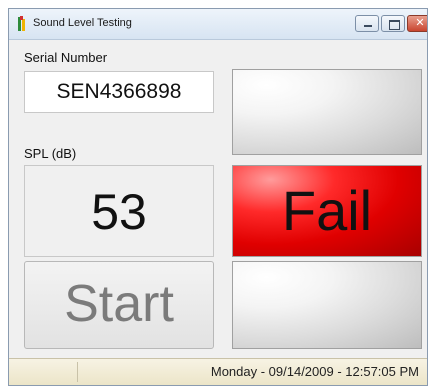  What do you see at coordinates (50, 153) in the screenshot?
I see `spl-label: SPL (dB)` at bounding box center [50, 153].